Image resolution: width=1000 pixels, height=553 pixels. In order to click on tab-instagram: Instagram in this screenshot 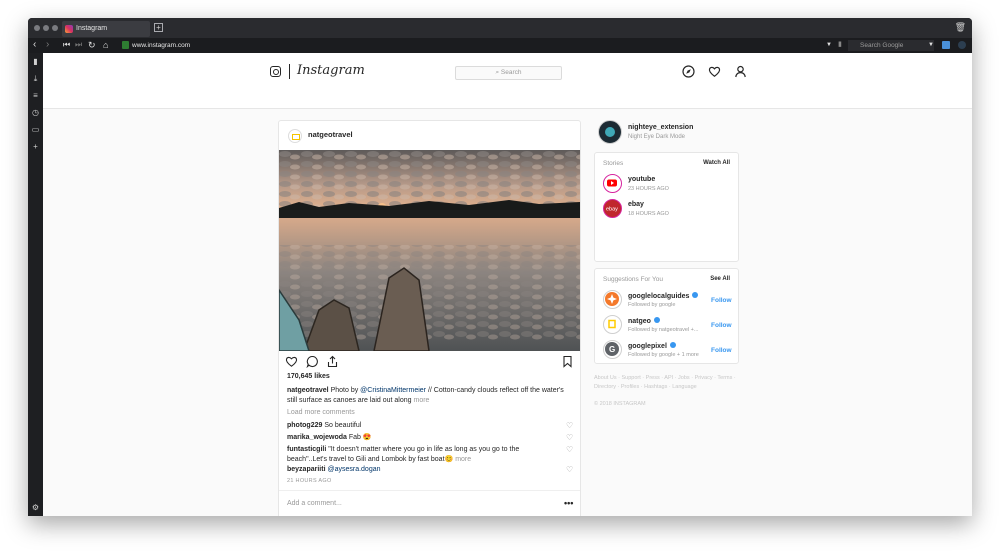, I will do `click(106, 29)`.